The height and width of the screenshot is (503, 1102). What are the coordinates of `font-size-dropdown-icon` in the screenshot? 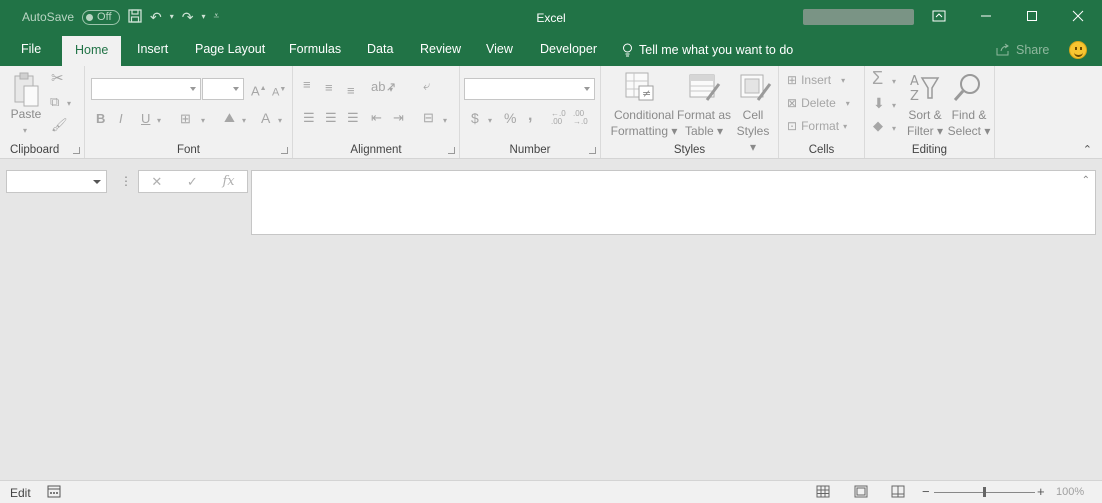 It's located at (236, 89).